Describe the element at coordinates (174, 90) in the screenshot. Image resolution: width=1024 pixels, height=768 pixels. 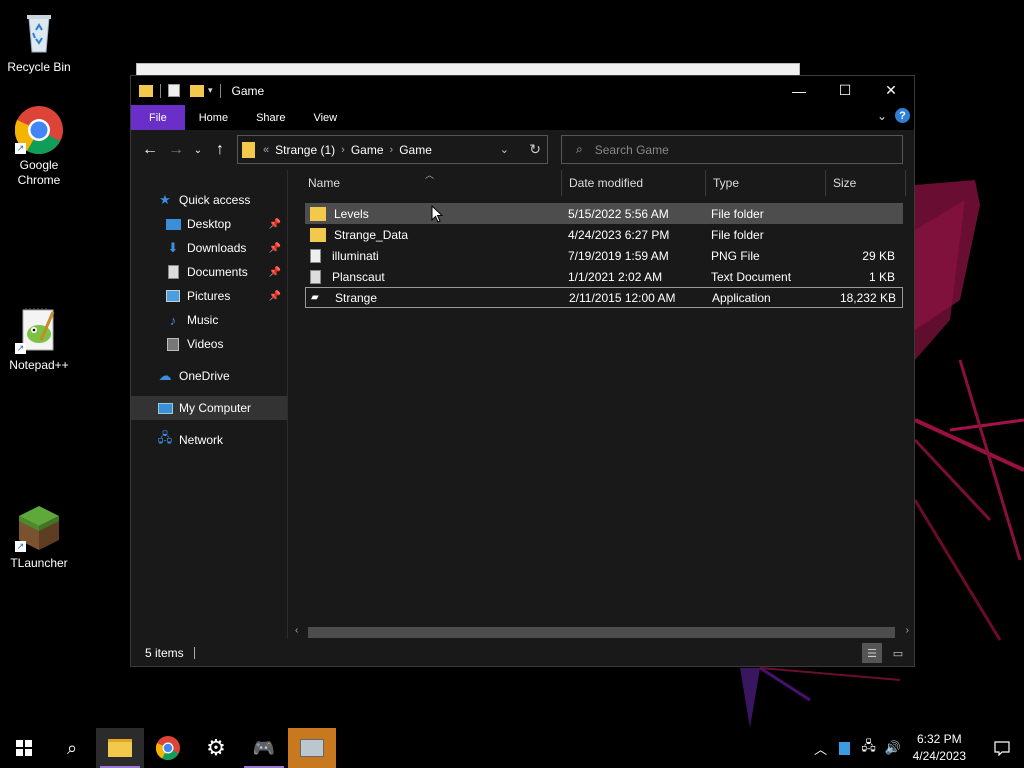
I see `properties-icon` at that location.